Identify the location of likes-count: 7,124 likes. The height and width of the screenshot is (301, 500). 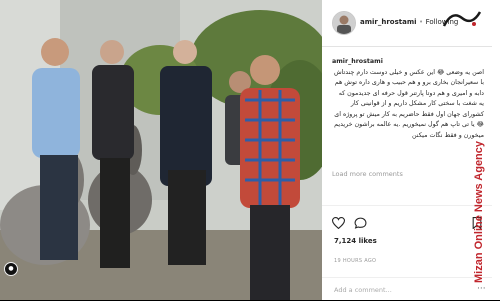
(355, 241).